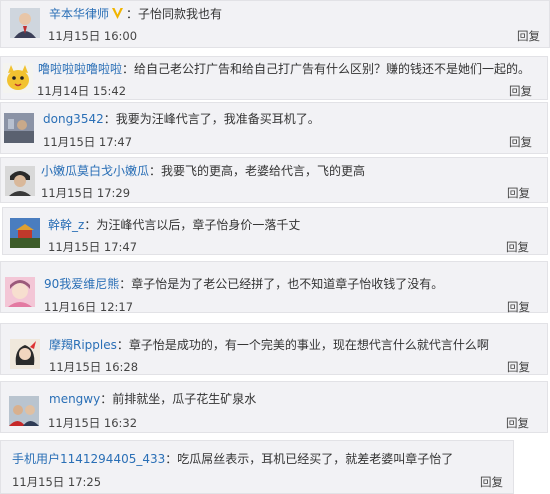  What do you see at coordinates (74, 399) in the screenshot?
I see `username-link: mengwy` at bounding box center [74, 399].